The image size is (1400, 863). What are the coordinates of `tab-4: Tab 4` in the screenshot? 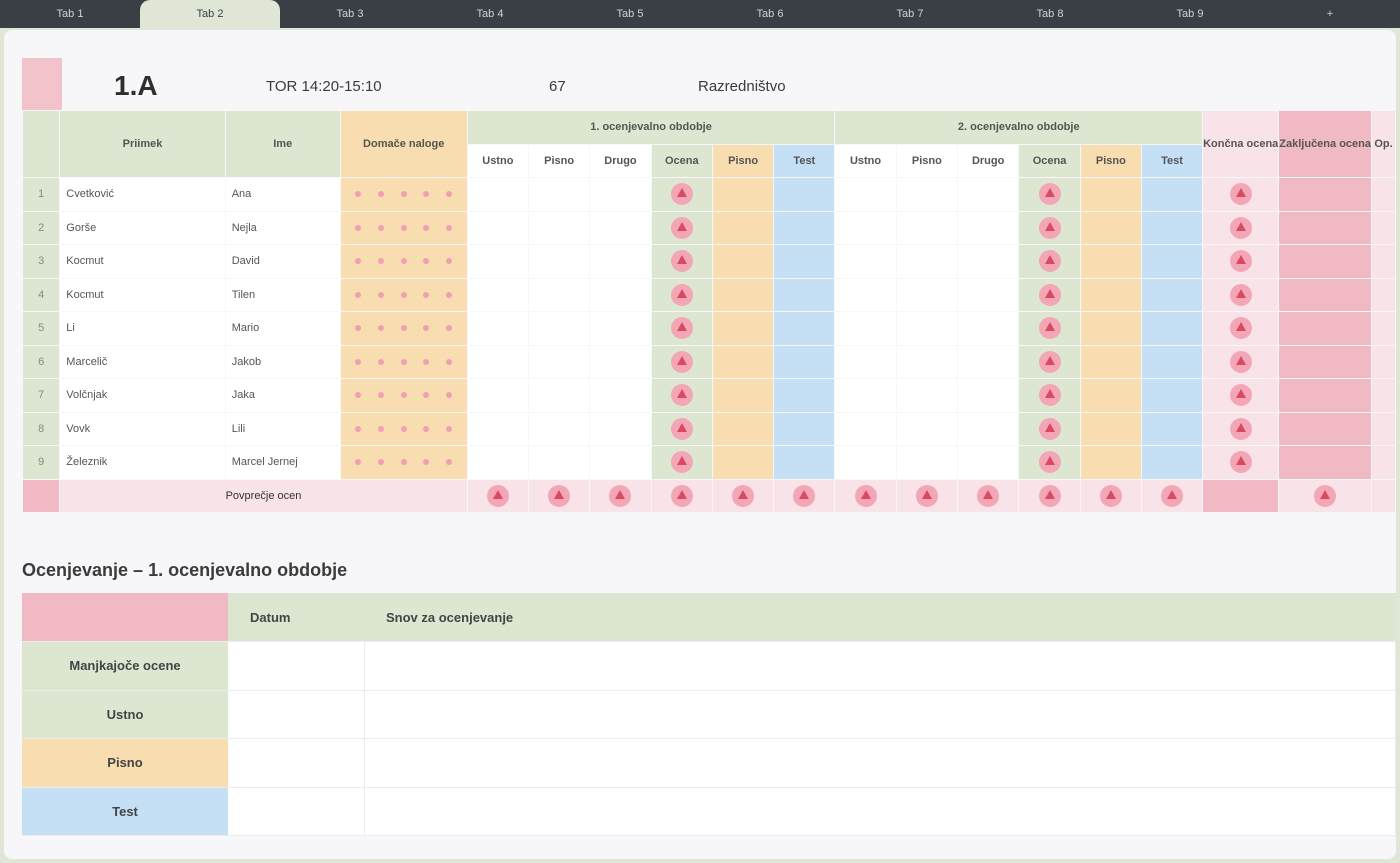 It's located at (490, 14).